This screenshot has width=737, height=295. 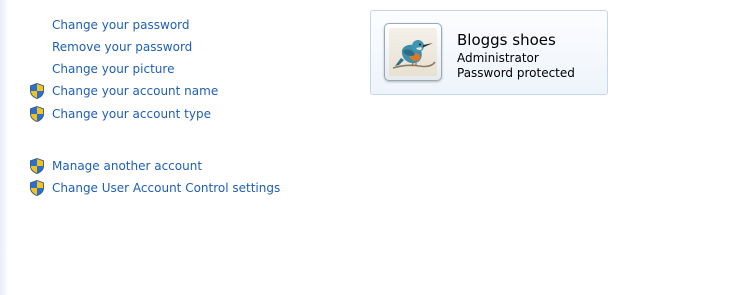 I want to click on kingfisher-icon, so click(x=414, y=54).